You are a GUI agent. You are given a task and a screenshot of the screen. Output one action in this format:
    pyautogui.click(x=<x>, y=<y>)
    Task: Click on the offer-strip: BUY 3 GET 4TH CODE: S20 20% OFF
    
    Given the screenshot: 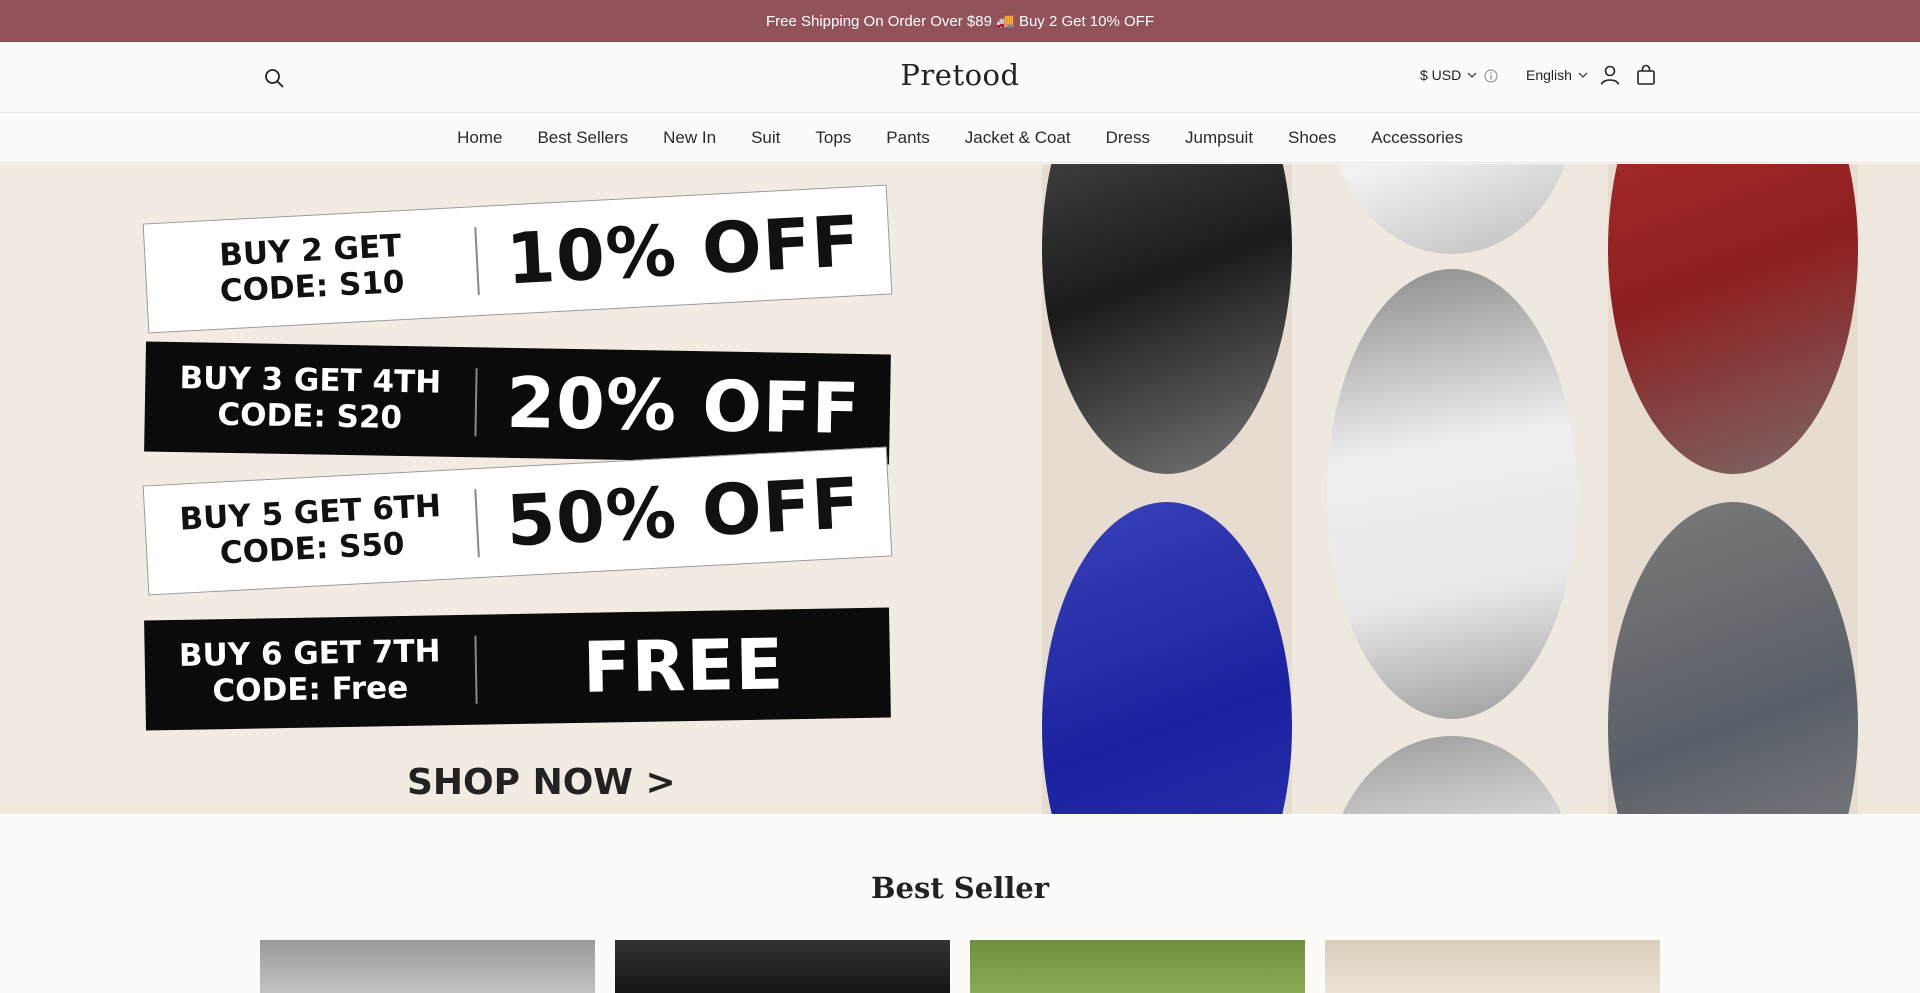 What is the action you would take?
    pyautogui.click(x=517, y=403)
    